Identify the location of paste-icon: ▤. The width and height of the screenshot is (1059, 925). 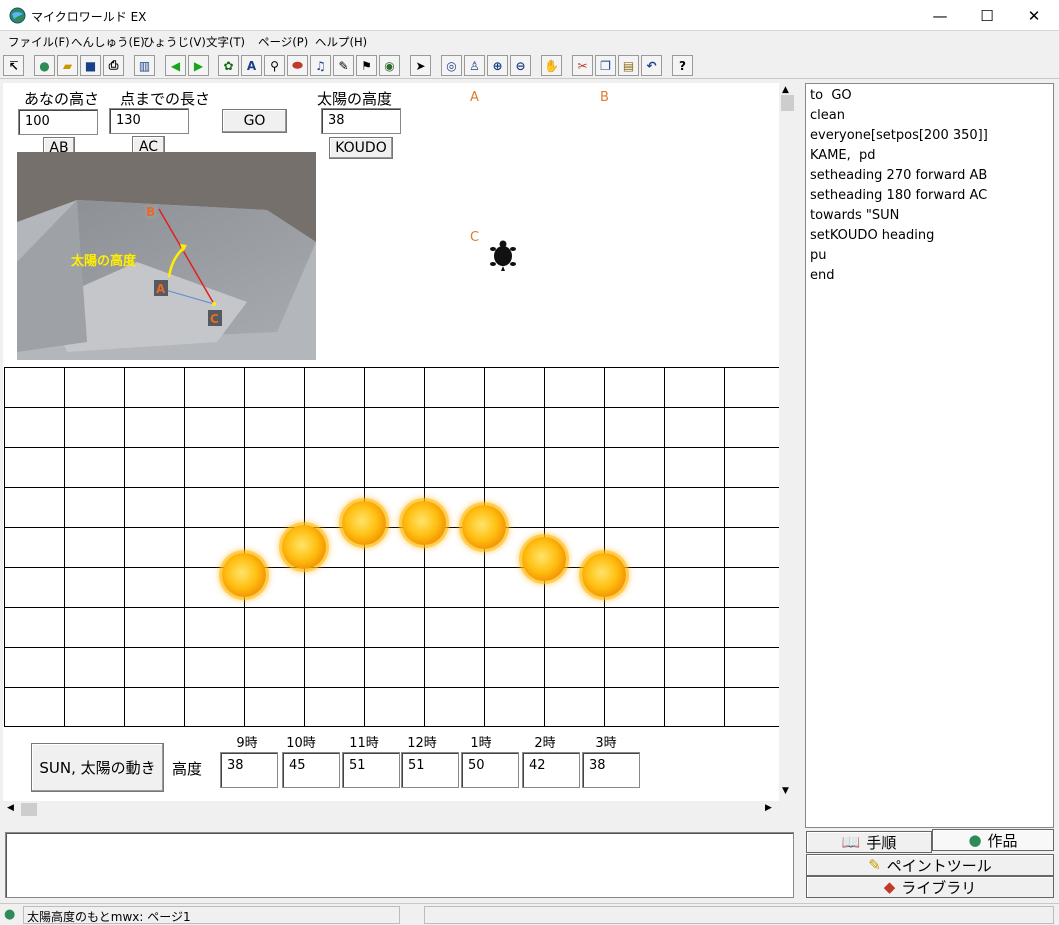
(628, 65).